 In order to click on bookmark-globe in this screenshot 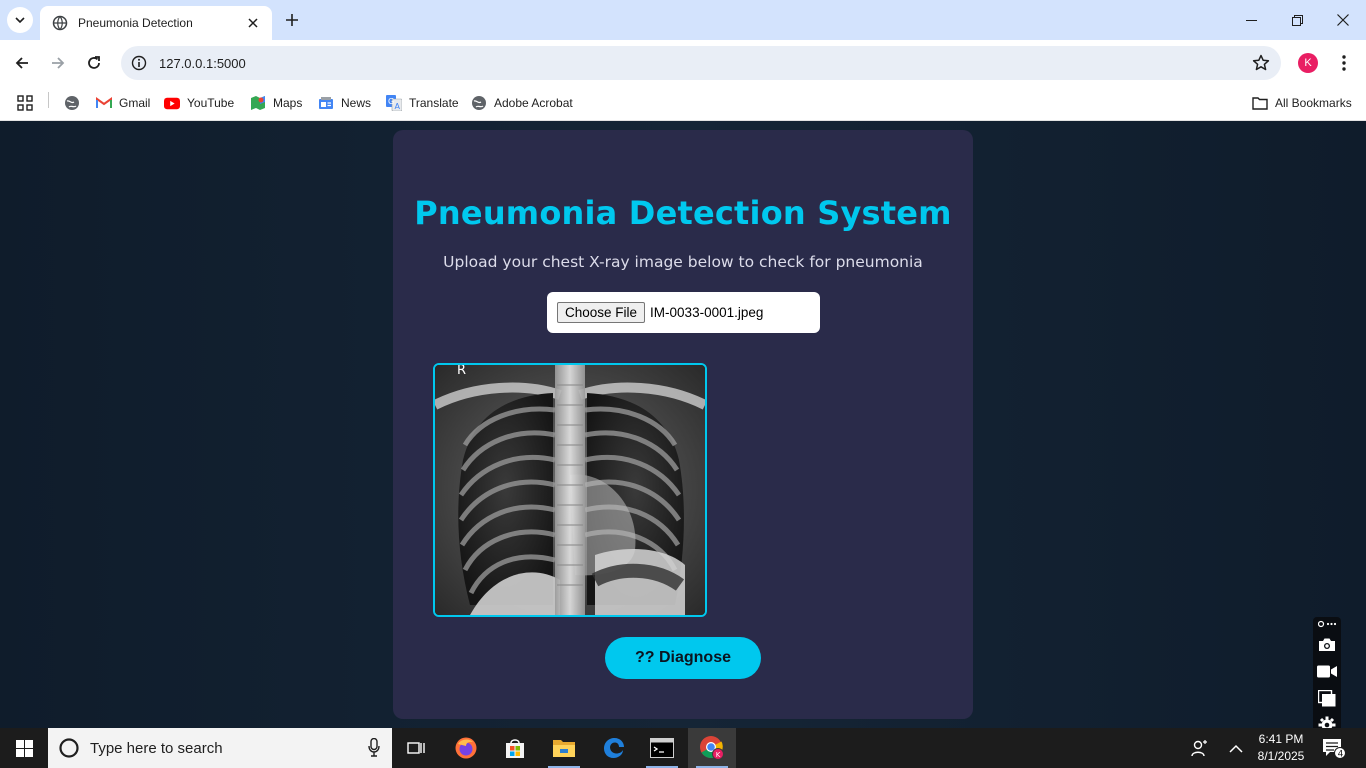, I will do `click(75, 103)`.